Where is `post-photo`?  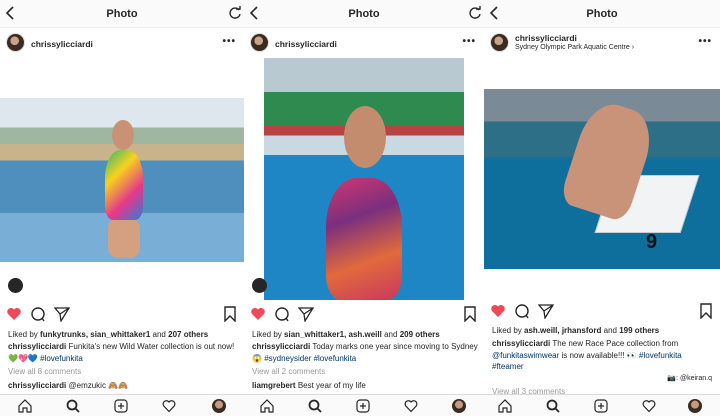
post-photo is located at coordinates (122, 180).